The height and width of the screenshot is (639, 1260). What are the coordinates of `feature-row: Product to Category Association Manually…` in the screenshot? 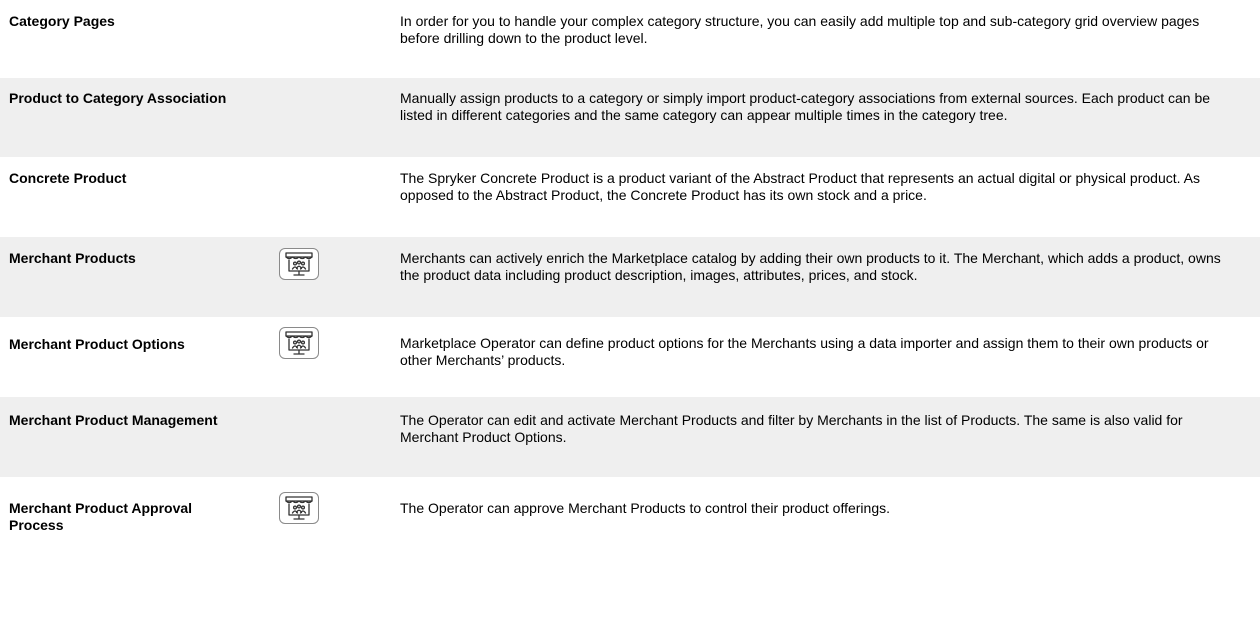 It's located at (630, 117).